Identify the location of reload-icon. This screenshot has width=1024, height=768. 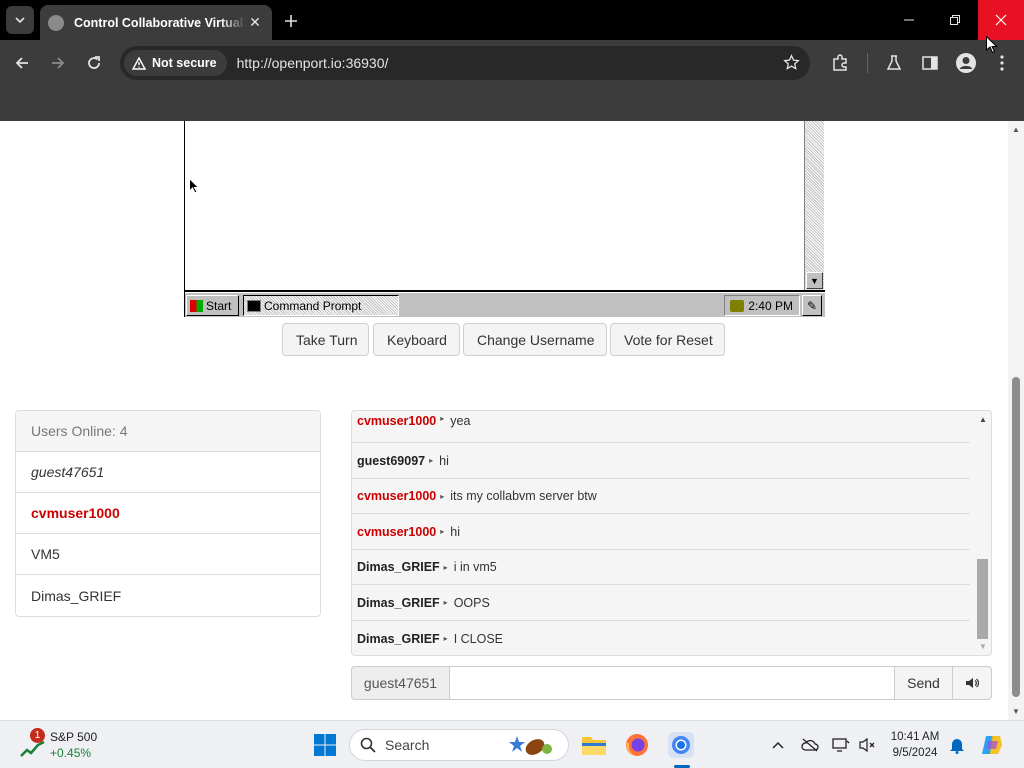
(94, 62).